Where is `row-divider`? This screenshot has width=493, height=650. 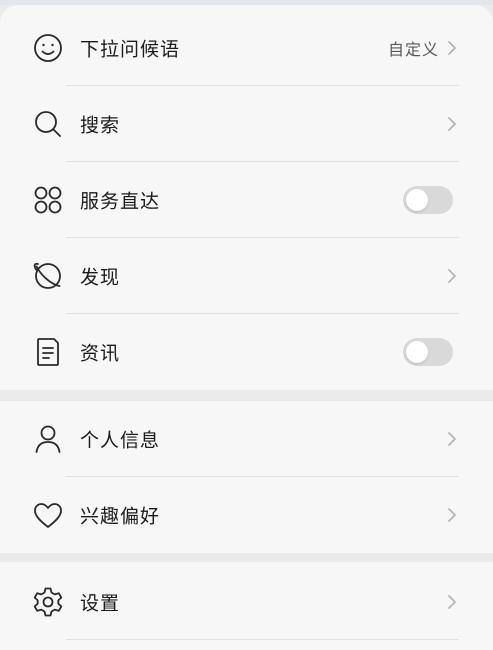 row-divider is located at coordinates (262, 639).